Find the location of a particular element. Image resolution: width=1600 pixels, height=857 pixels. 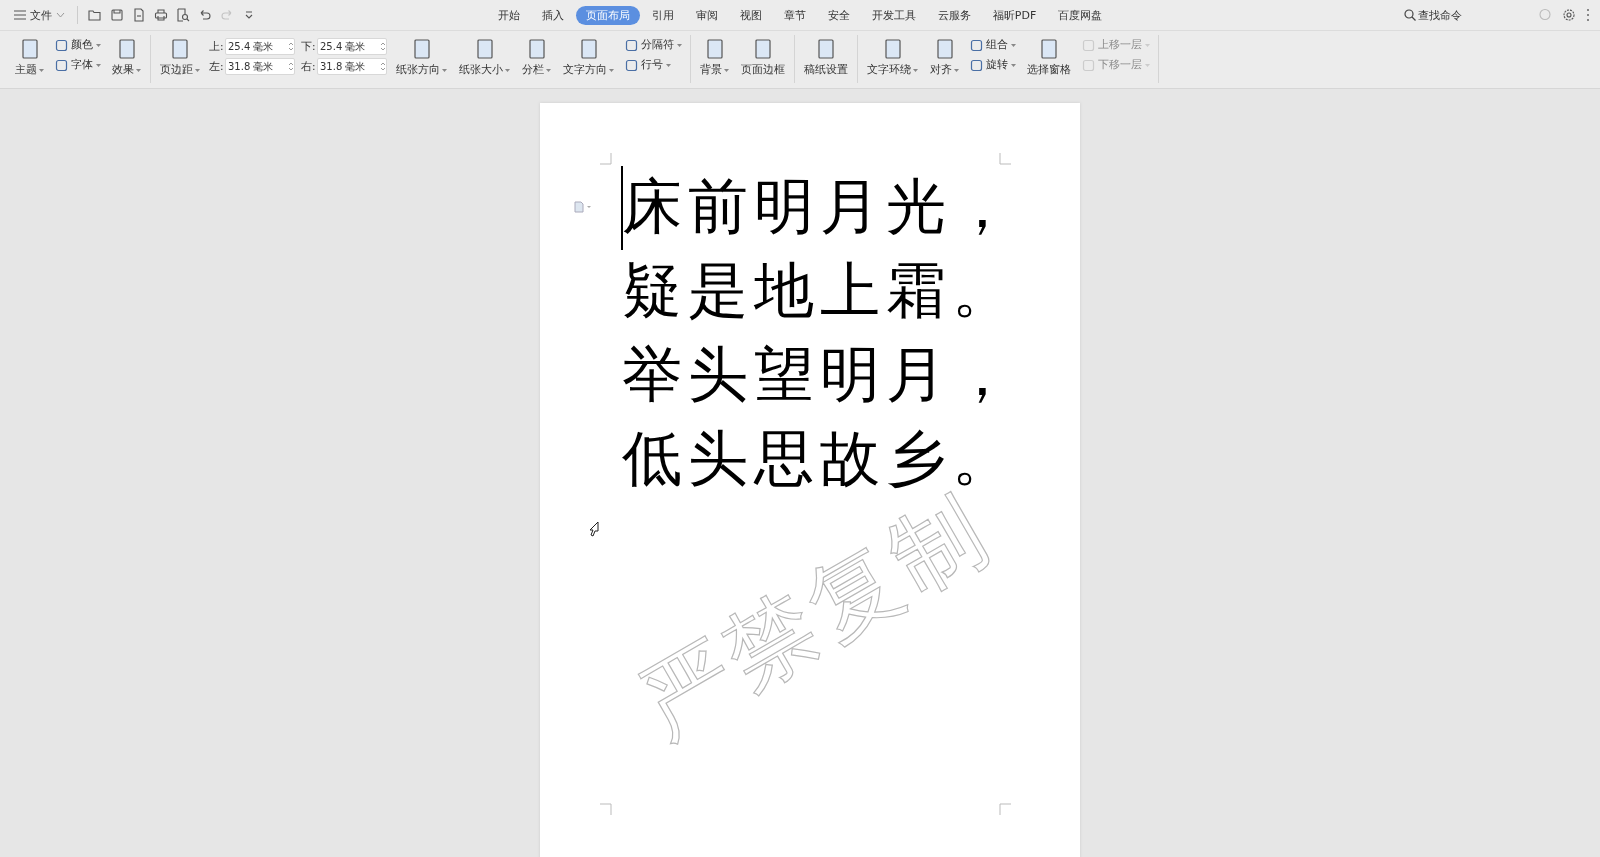

ribbon-tab: 开发工具 is located at coordinates (893, 15).